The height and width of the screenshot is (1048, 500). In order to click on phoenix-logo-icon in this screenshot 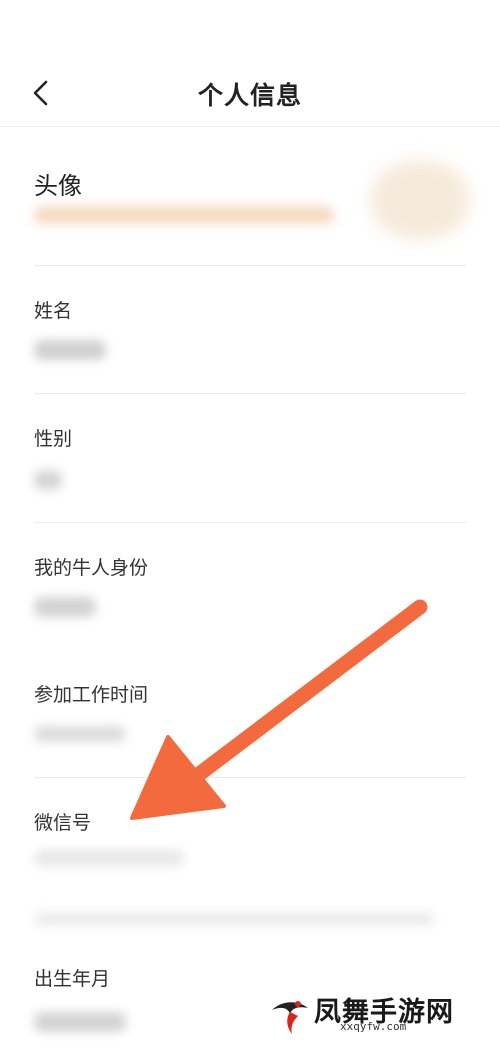, I will do `click(290, 1017)`.